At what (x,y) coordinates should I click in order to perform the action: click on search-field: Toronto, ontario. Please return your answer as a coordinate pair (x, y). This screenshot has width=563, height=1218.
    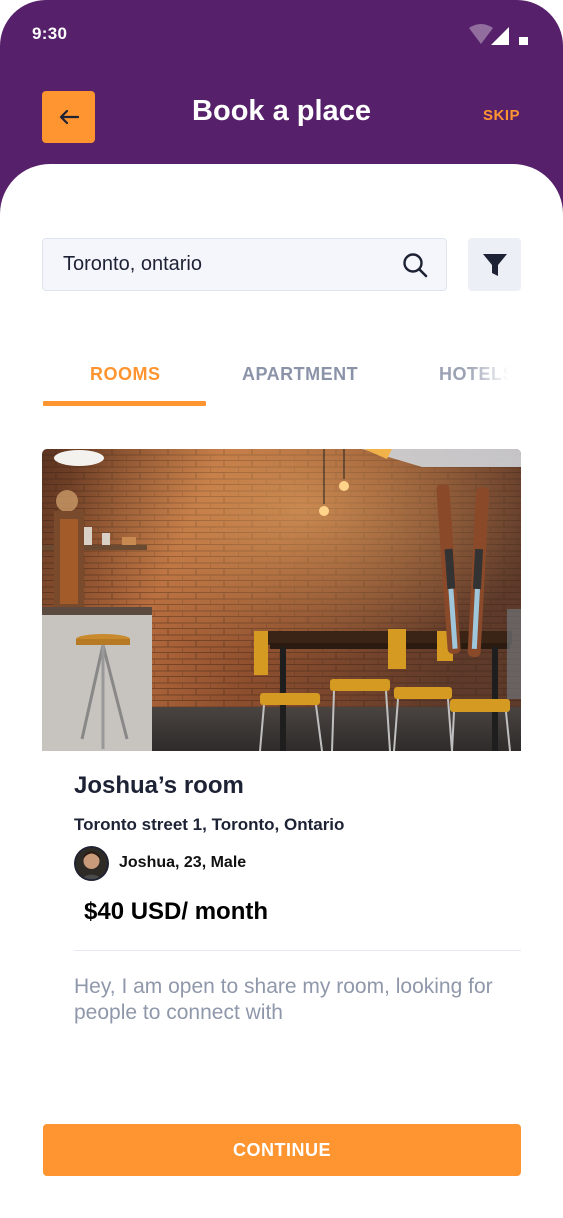
    Looking at the image, I should click on (244, 264).